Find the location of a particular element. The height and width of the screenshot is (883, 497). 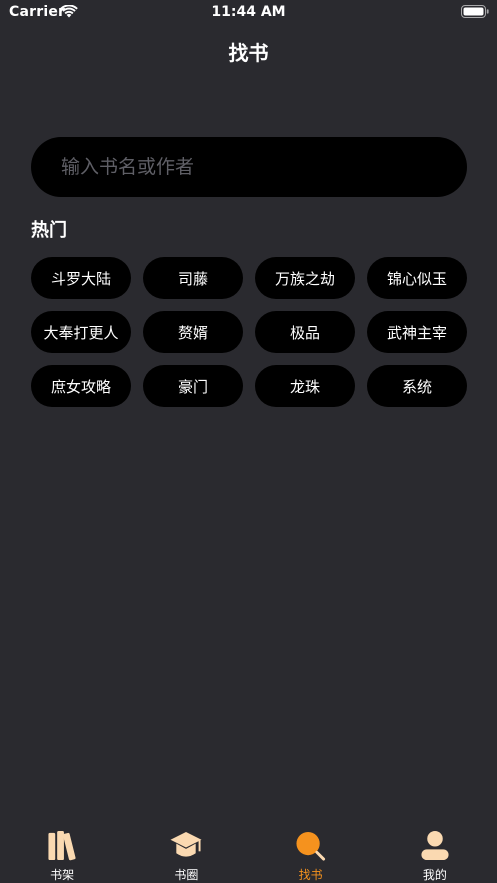

search-bar is located at coordinates (249, 167).